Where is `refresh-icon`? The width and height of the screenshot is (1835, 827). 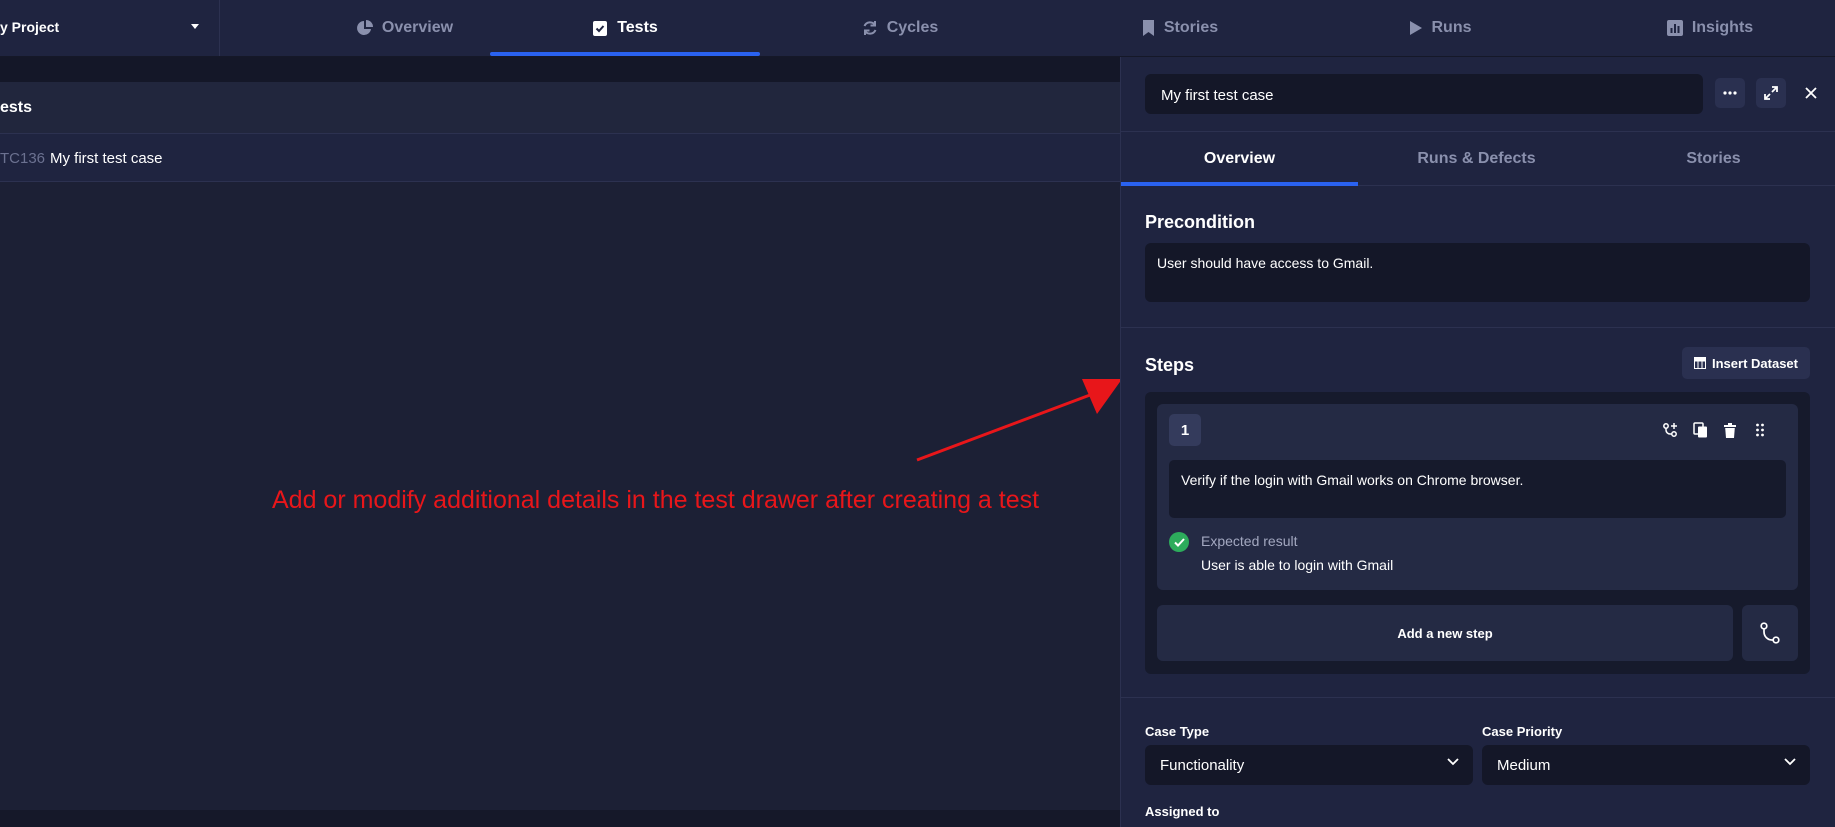
refresh-icon is located at coordinates (870, 28).